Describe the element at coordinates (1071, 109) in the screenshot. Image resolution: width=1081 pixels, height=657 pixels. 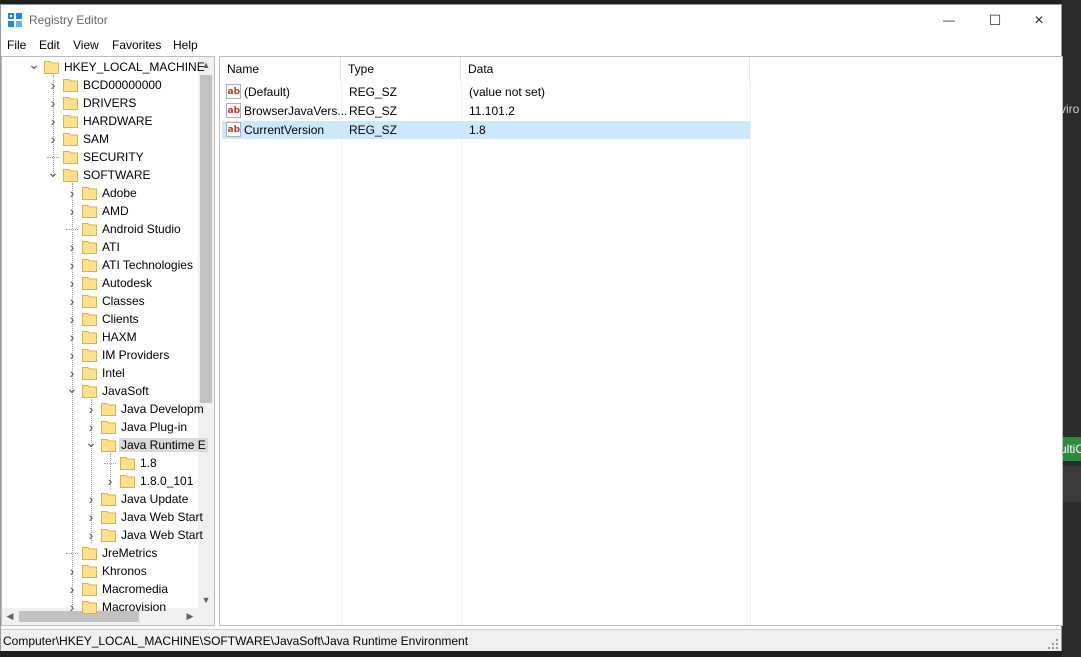
I see `background-text: viro` at that location.